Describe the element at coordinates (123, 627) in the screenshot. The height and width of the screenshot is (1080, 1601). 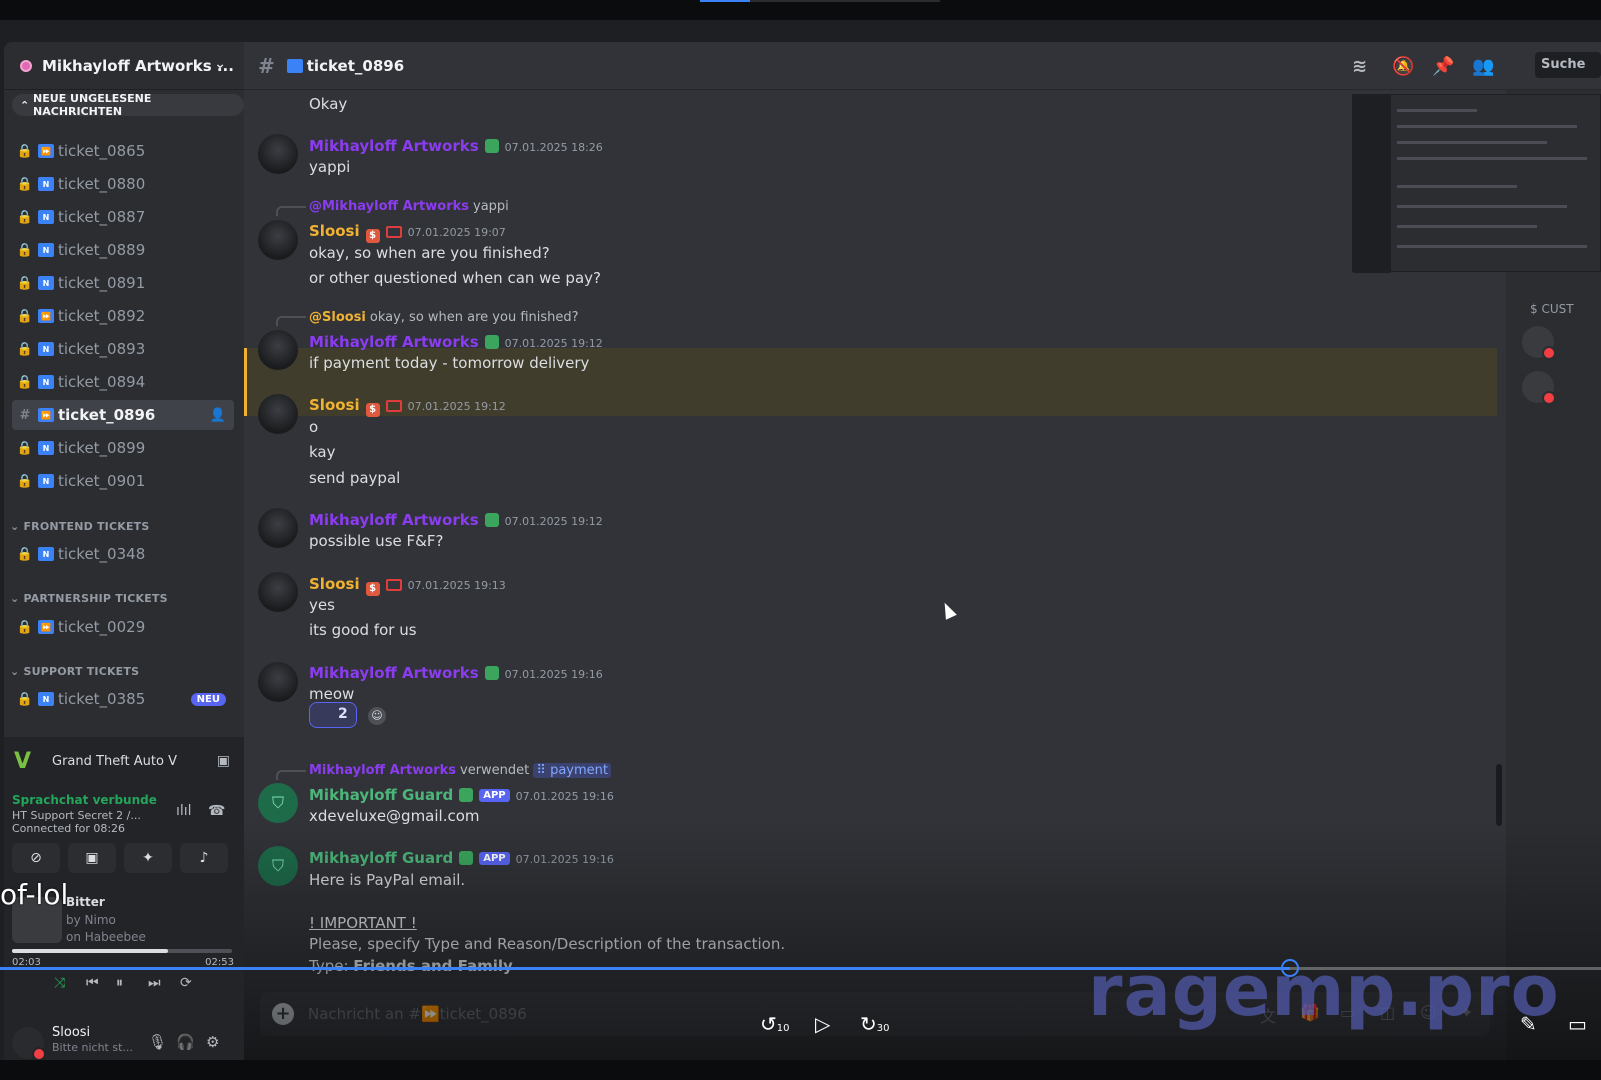
I see `sidebar-item-ticket-0029: 🔒 ⏩ ticket_0029` at that location.